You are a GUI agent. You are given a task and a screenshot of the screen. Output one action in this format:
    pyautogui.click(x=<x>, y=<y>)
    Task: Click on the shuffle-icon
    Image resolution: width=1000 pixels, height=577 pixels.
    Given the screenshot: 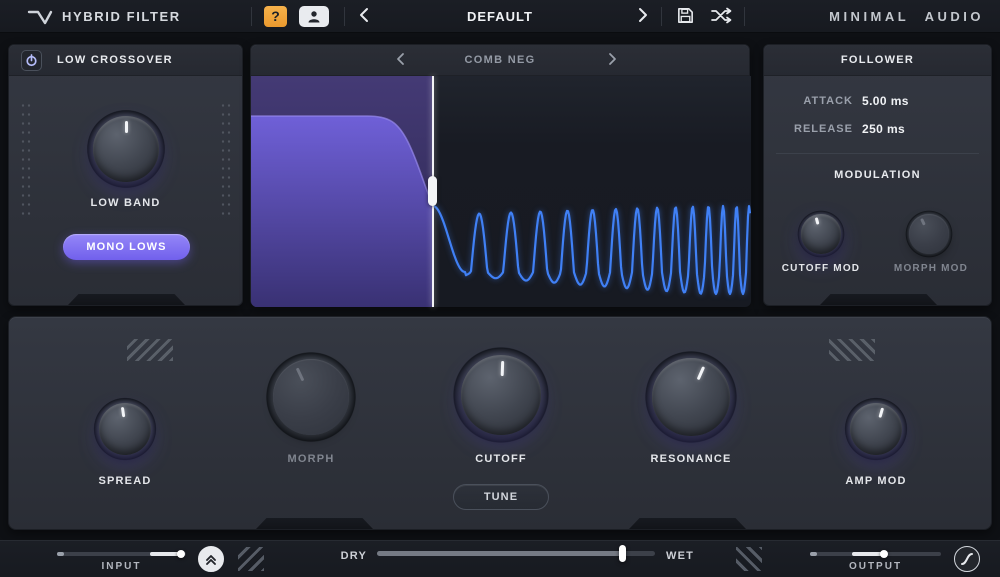 What is the action you would take?
    pyautogui.click(x=721, y=15)
    